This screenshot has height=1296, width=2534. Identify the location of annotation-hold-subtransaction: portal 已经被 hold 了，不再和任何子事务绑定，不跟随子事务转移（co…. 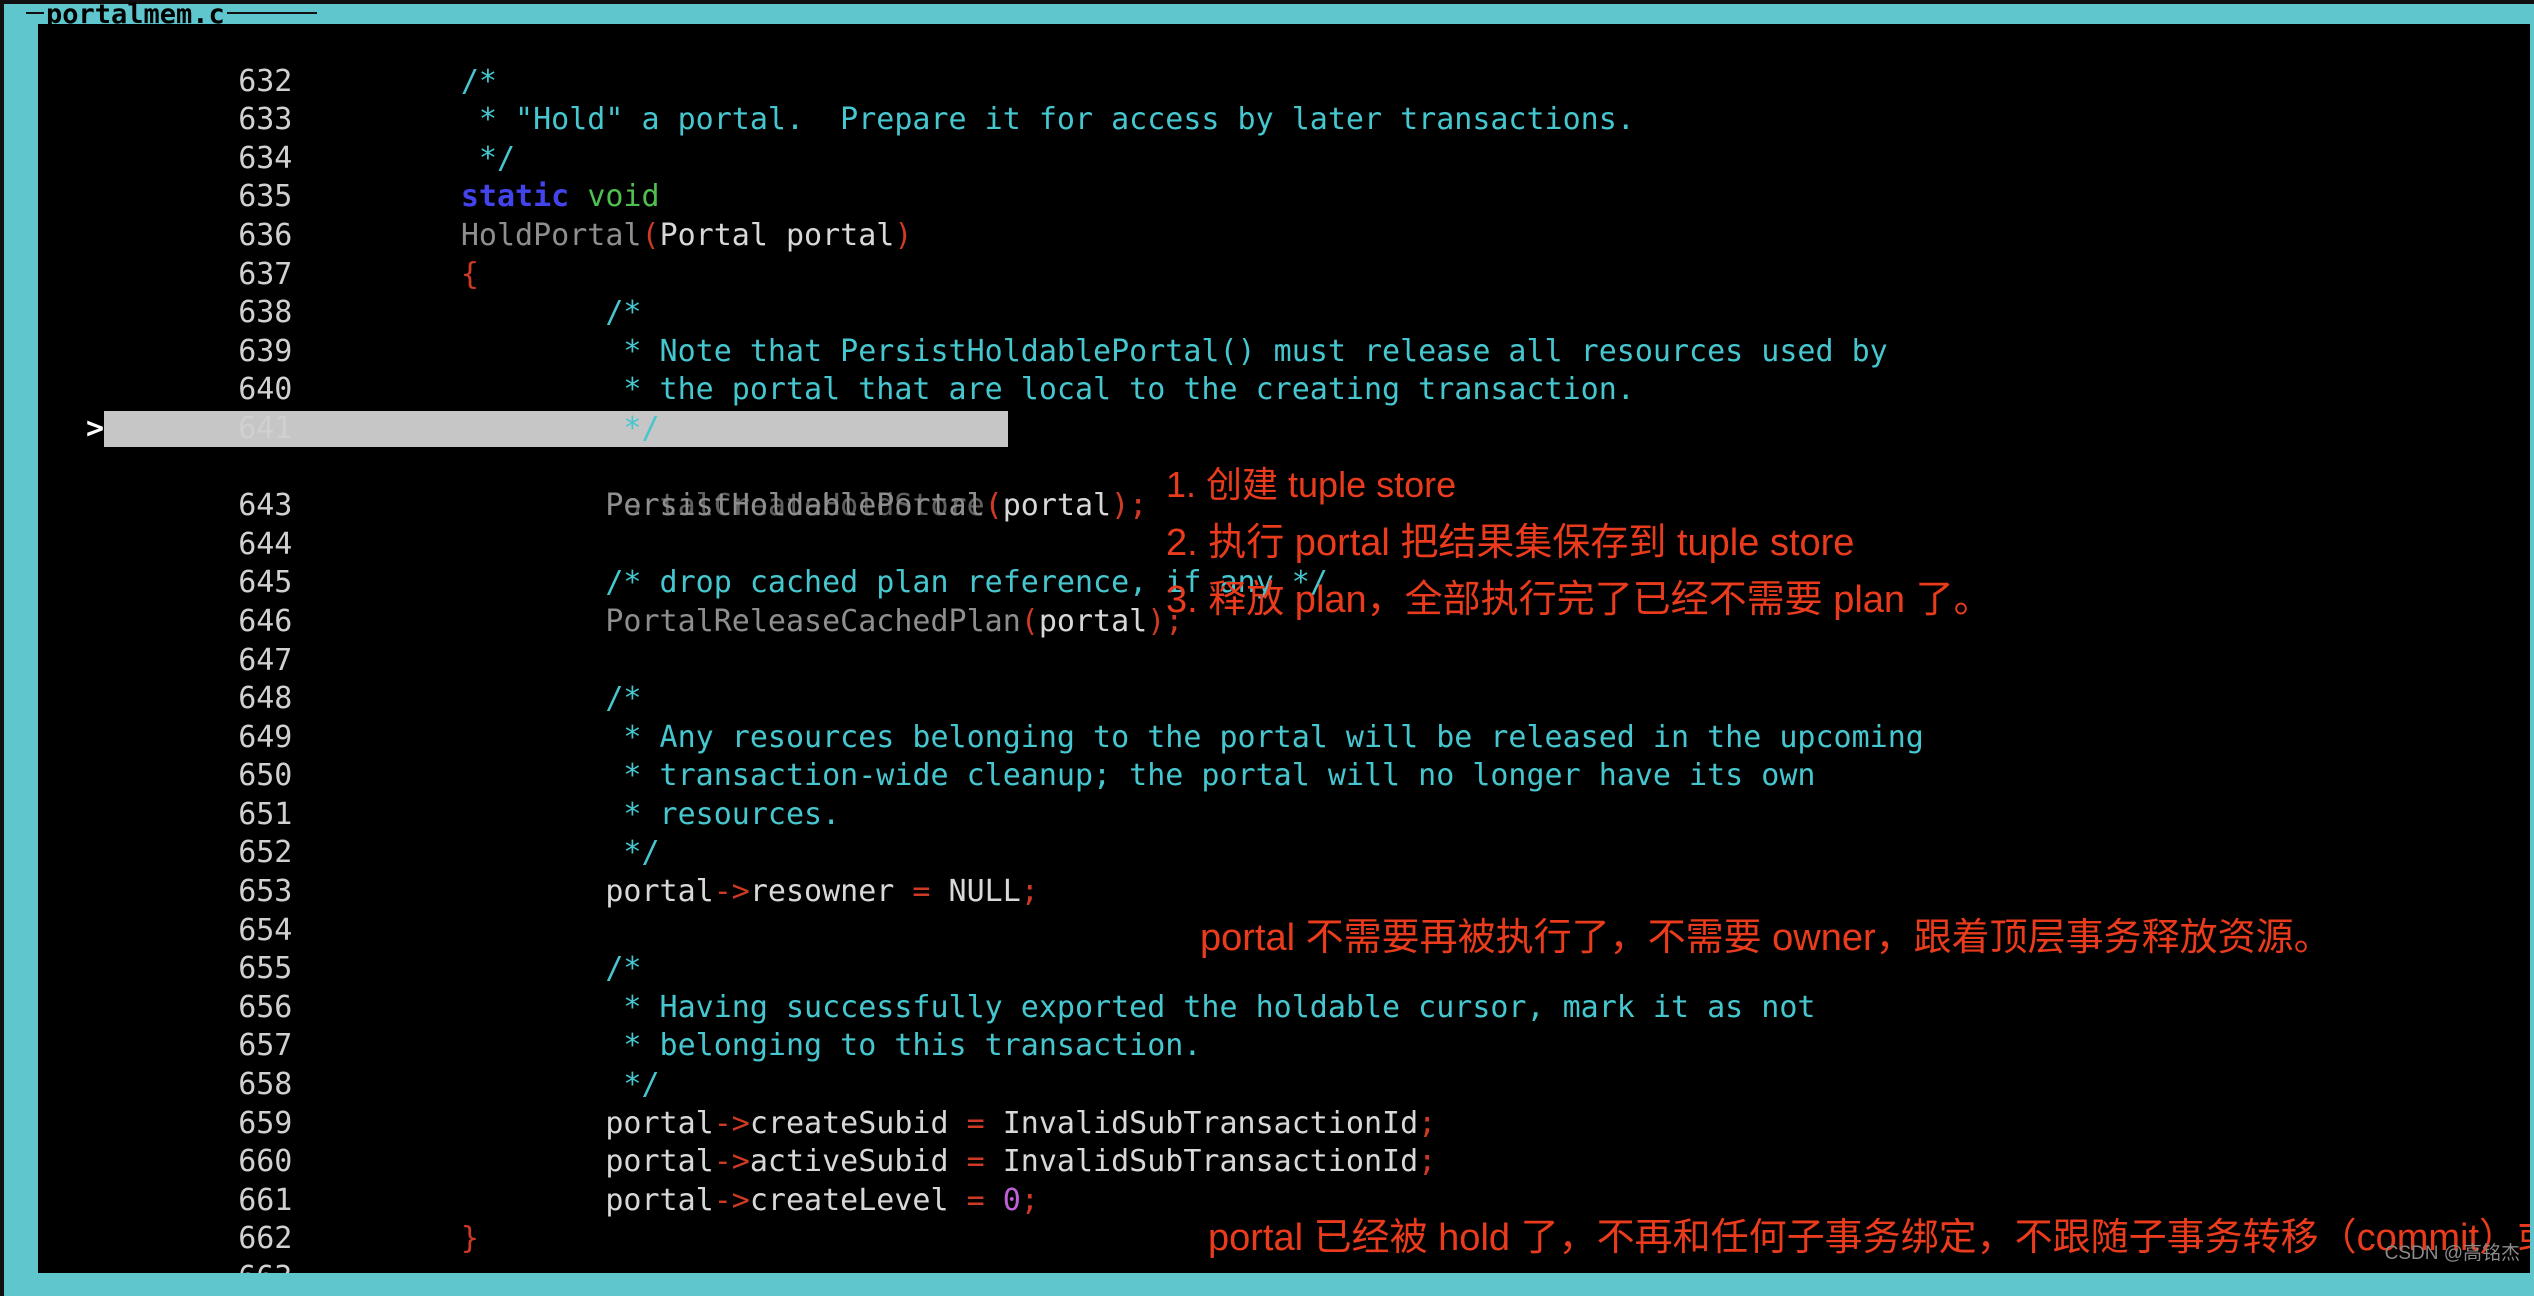
(1869, 1238).